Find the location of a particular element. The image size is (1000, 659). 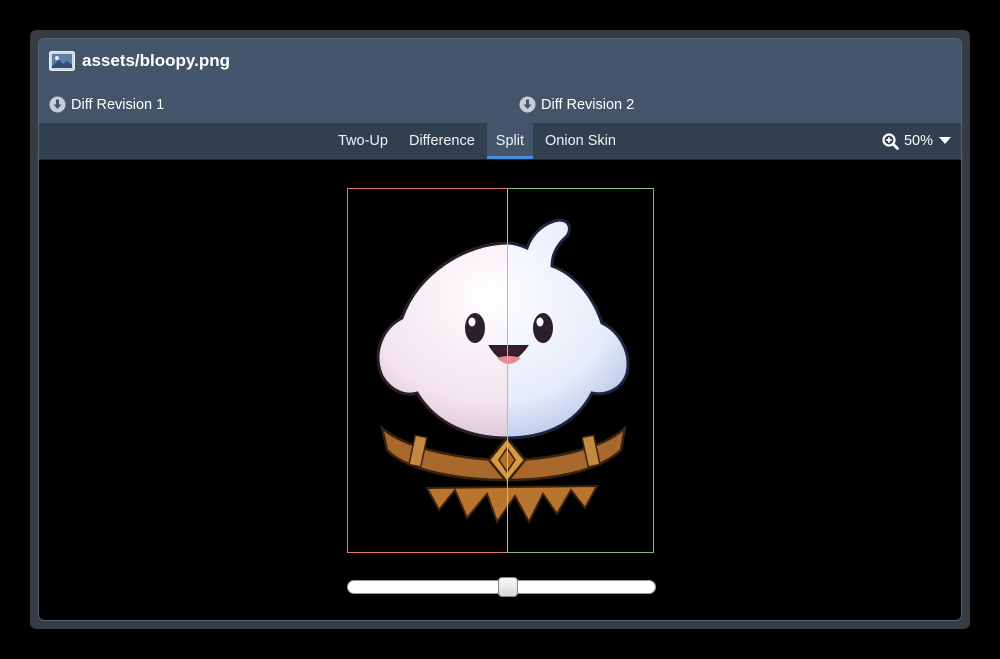

view-mode-toolbar: Two-Up Difference Split Onion Skin 50% is located at coordinates (500, 141).